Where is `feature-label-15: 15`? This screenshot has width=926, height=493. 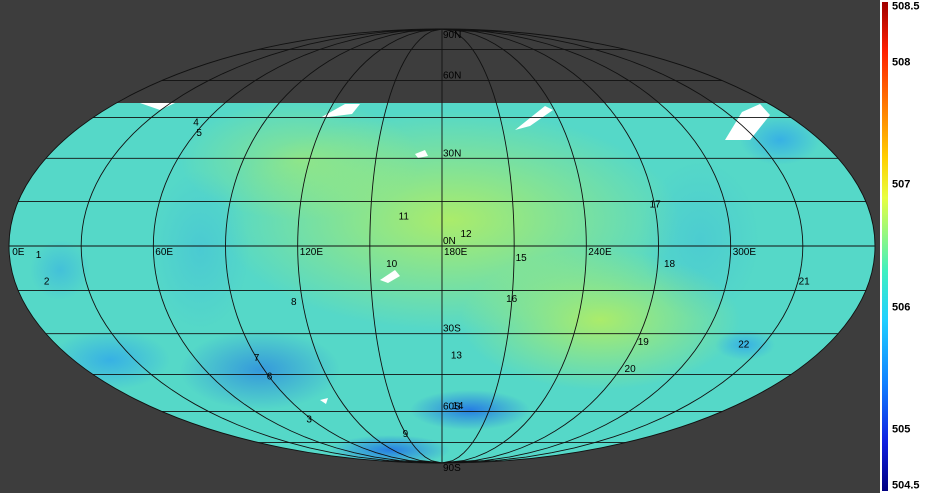 feature-label-15: 15 is located at coordinates (522, 258).